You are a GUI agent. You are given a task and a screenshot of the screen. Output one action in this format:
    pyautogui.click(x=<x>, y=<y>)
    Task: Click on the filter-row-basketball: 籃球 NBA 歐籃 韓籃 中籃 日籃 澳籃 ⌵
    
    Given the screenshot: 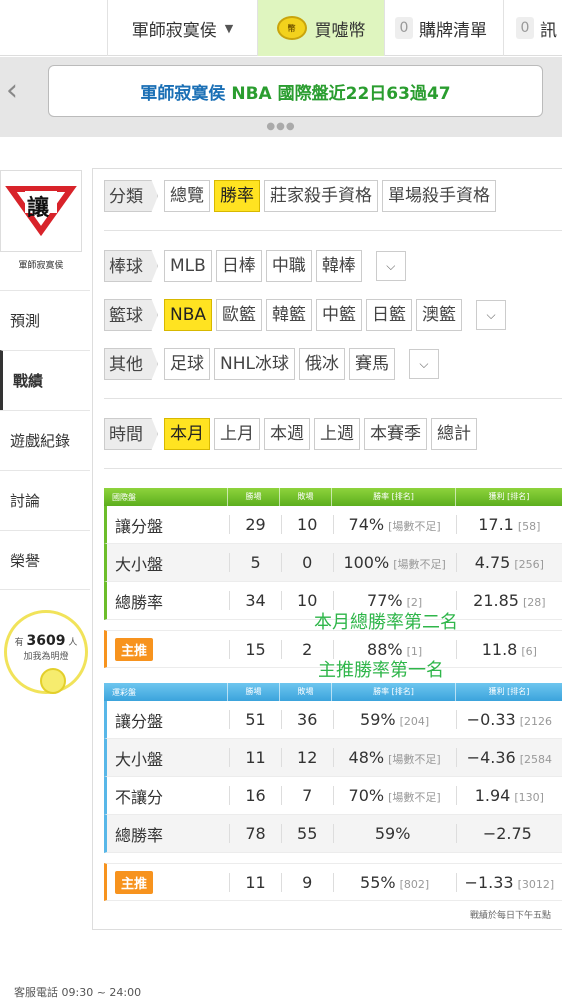 What is the action you would take?
    pyautogui.click(x=305, y=315)
    